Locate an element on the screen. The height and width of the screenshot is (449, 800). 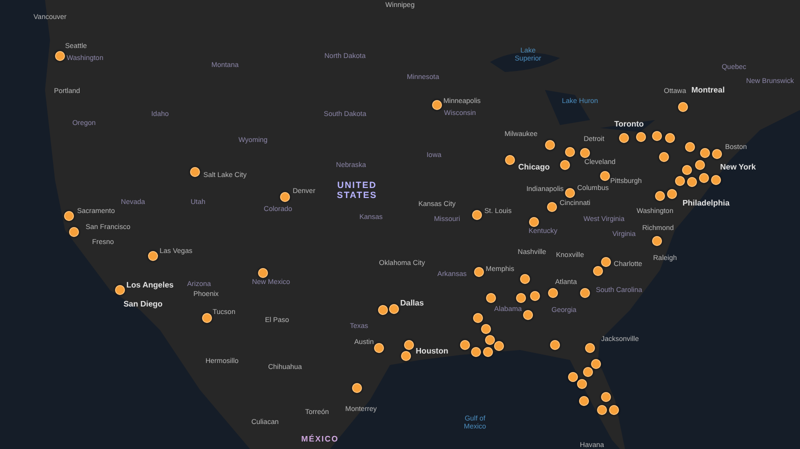
city-label: Toronto is located at coordinates (629, 125).